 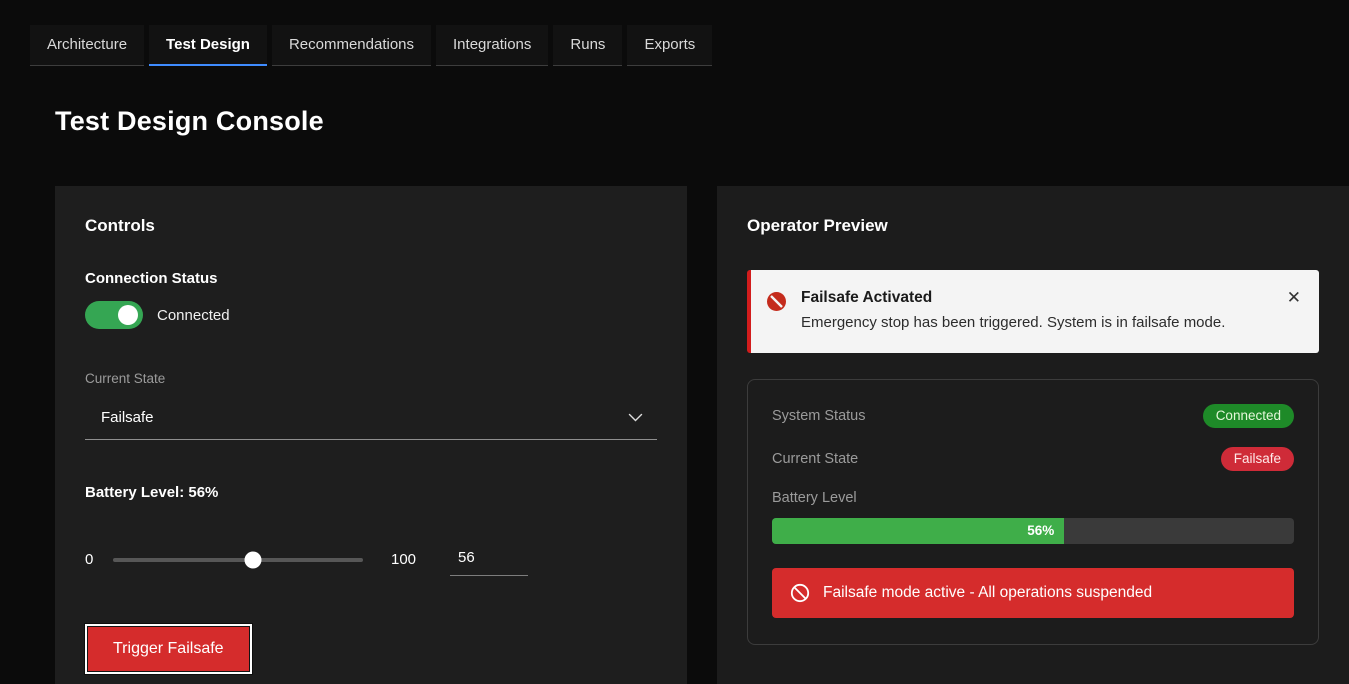 What do you see at coordinates (814, 497) in the screenshot?
I see `battery-level-status-label: Battery Level` at bounding box center [814, 497].